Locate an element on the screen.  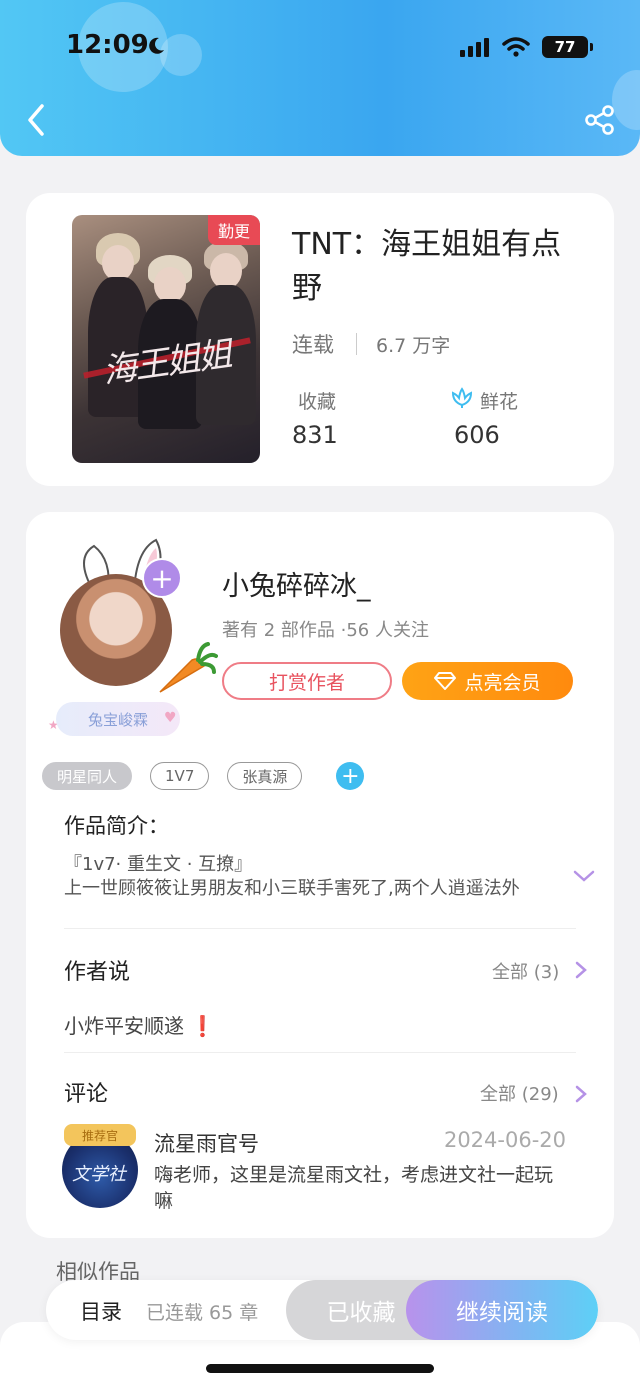
flowers-label: 鲜花 is located at coordinates (499, 402).